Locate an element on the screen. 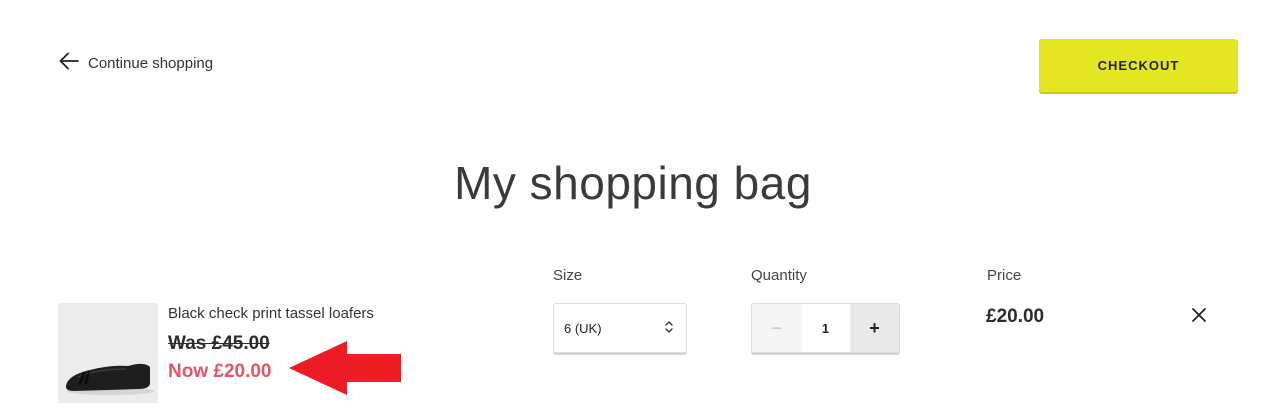  quantity-stepper: − 1 + is located at coordinates (825, 328).